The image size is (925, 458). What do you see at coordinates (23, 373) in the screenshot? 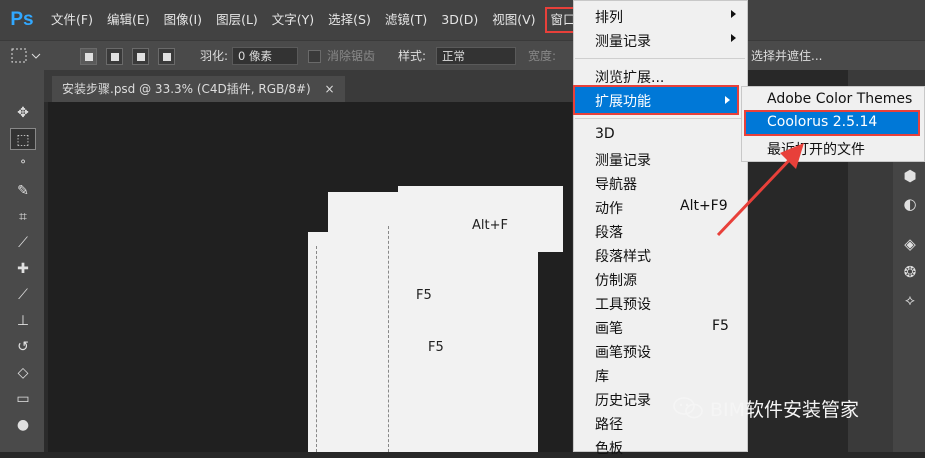
I see `eraser-tool-icon: ◇` at bounding box center [23, 373].